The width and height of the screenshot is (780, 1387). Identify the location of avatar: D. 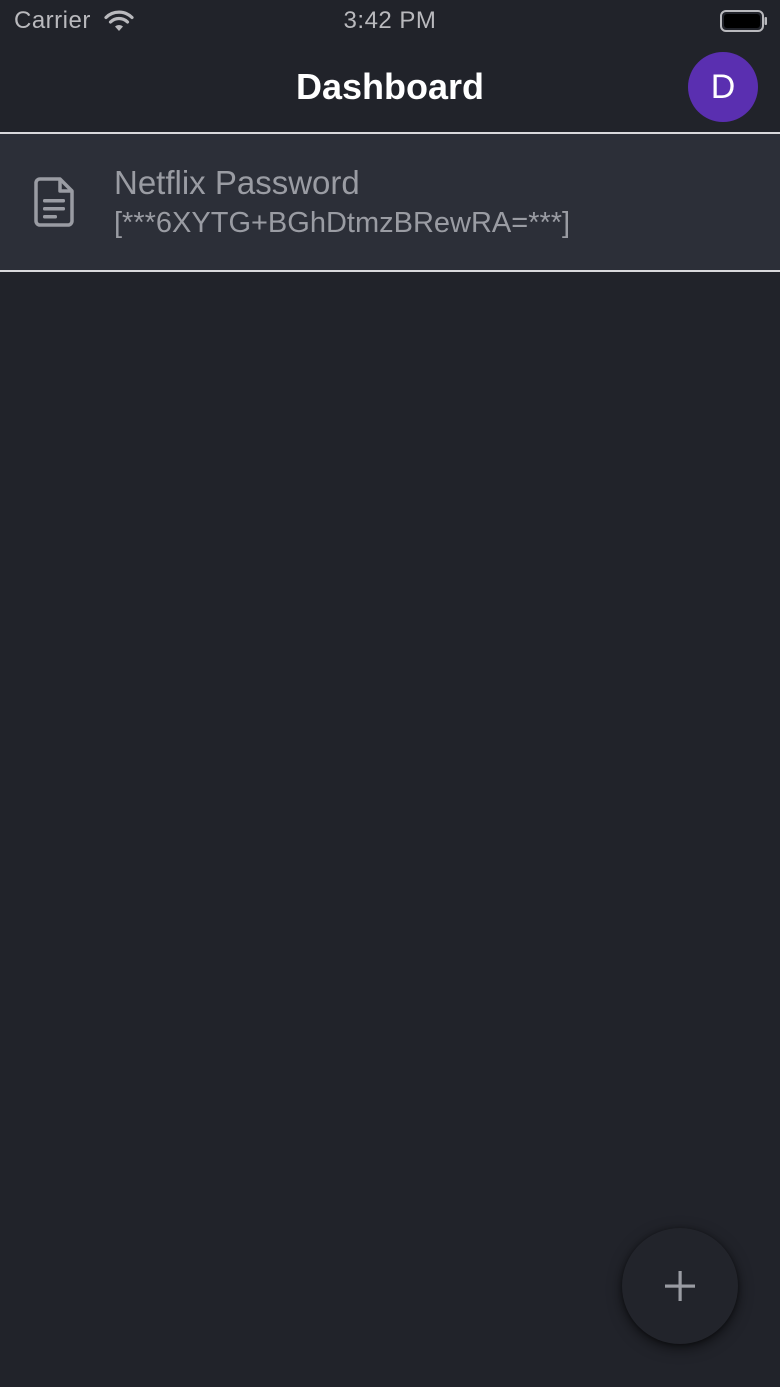
(723, 87).